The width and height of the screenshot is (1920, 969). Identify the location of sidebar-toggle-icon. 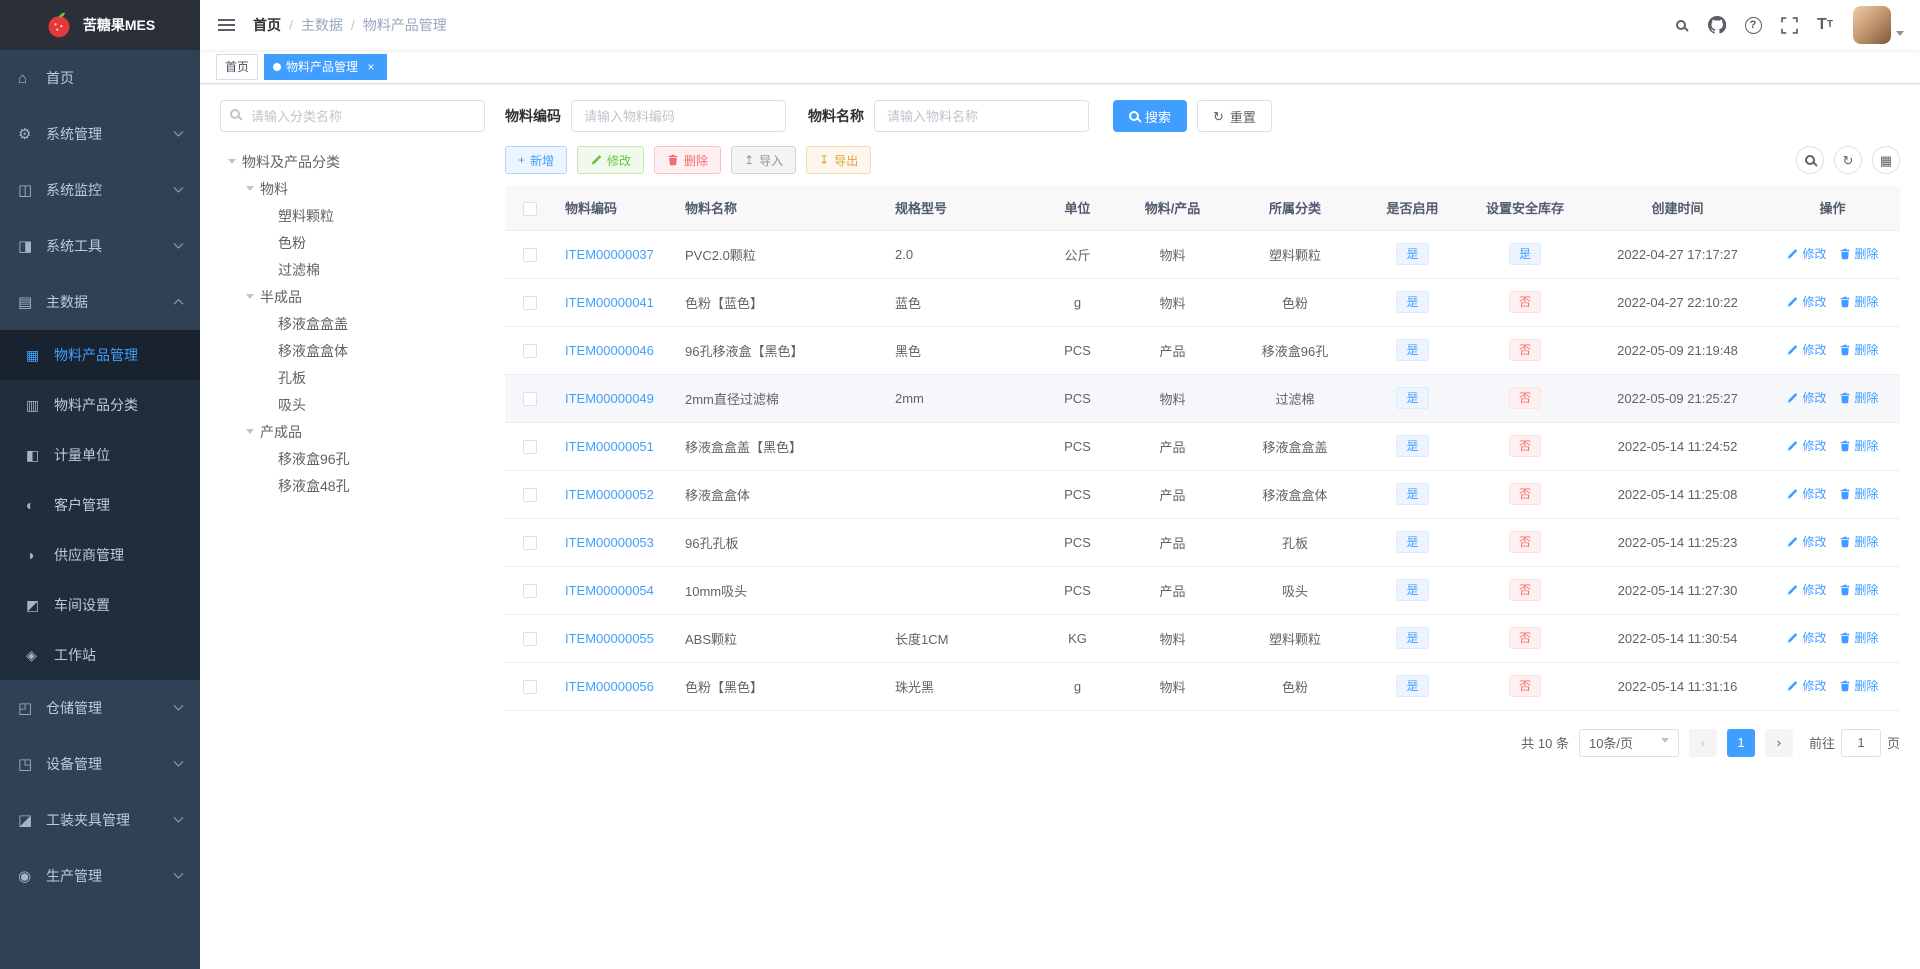
(226, 25).